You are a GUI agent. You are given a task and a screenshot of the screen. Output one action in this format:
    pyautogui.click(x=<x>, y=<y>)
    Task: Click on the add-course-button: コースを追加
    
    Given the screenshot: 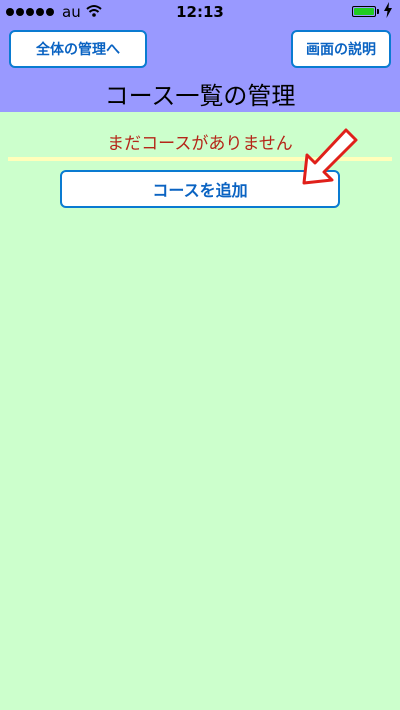 What is the action you would take?
    pyautogui.click(x=200, y=189)
    